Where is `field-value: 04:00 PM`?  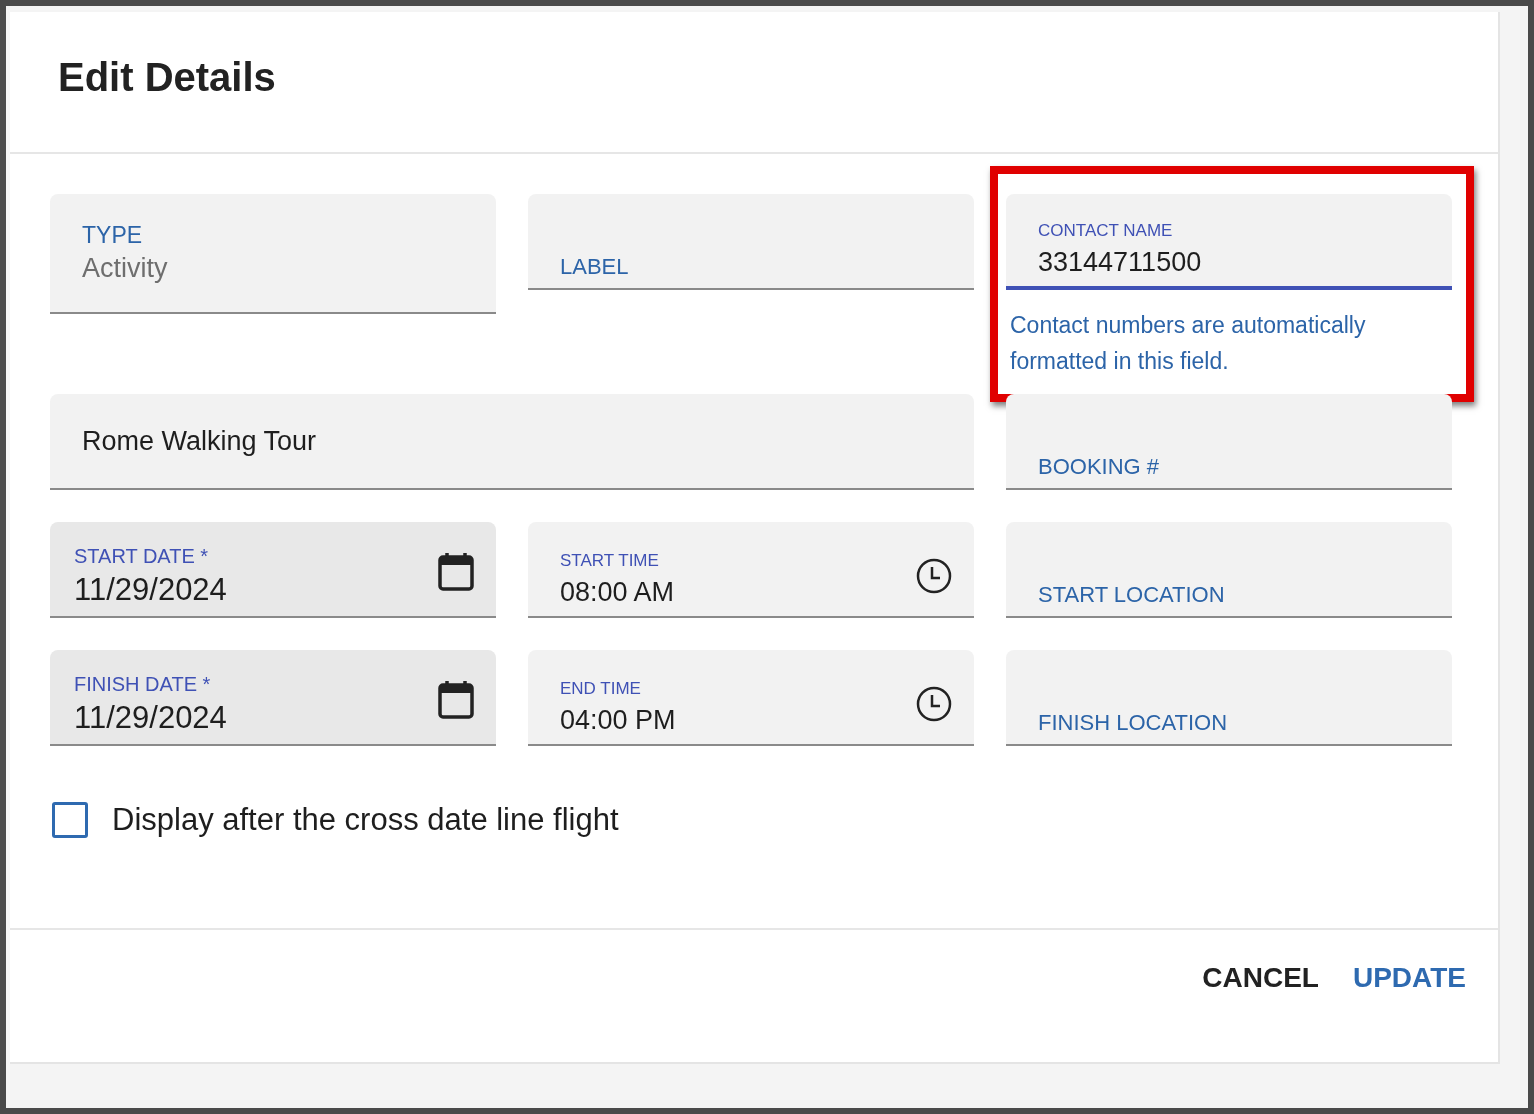 field-value: 04:00 PM is located at coordinates (618, 720).